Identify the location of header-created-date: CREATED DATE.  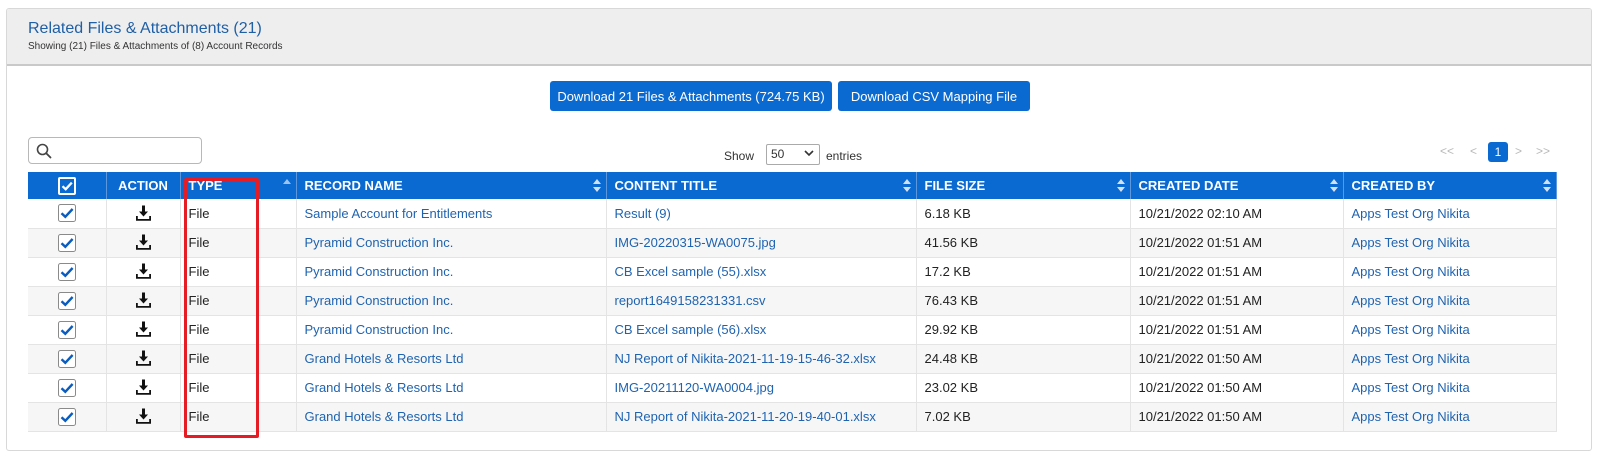
(1237, 185).